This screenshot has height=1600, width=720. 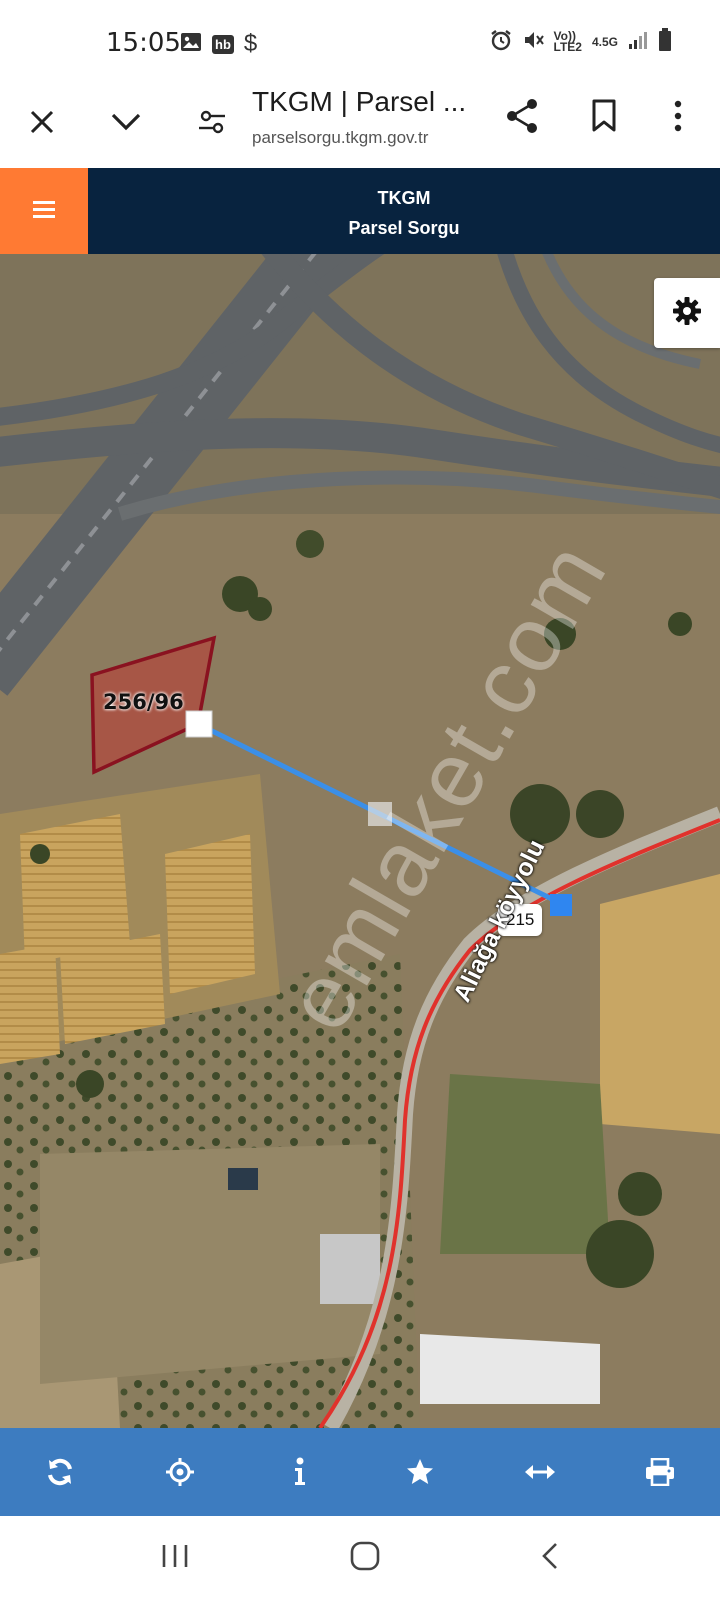 I want to click on network-type: 4.5G, so click(x=604, y=41).